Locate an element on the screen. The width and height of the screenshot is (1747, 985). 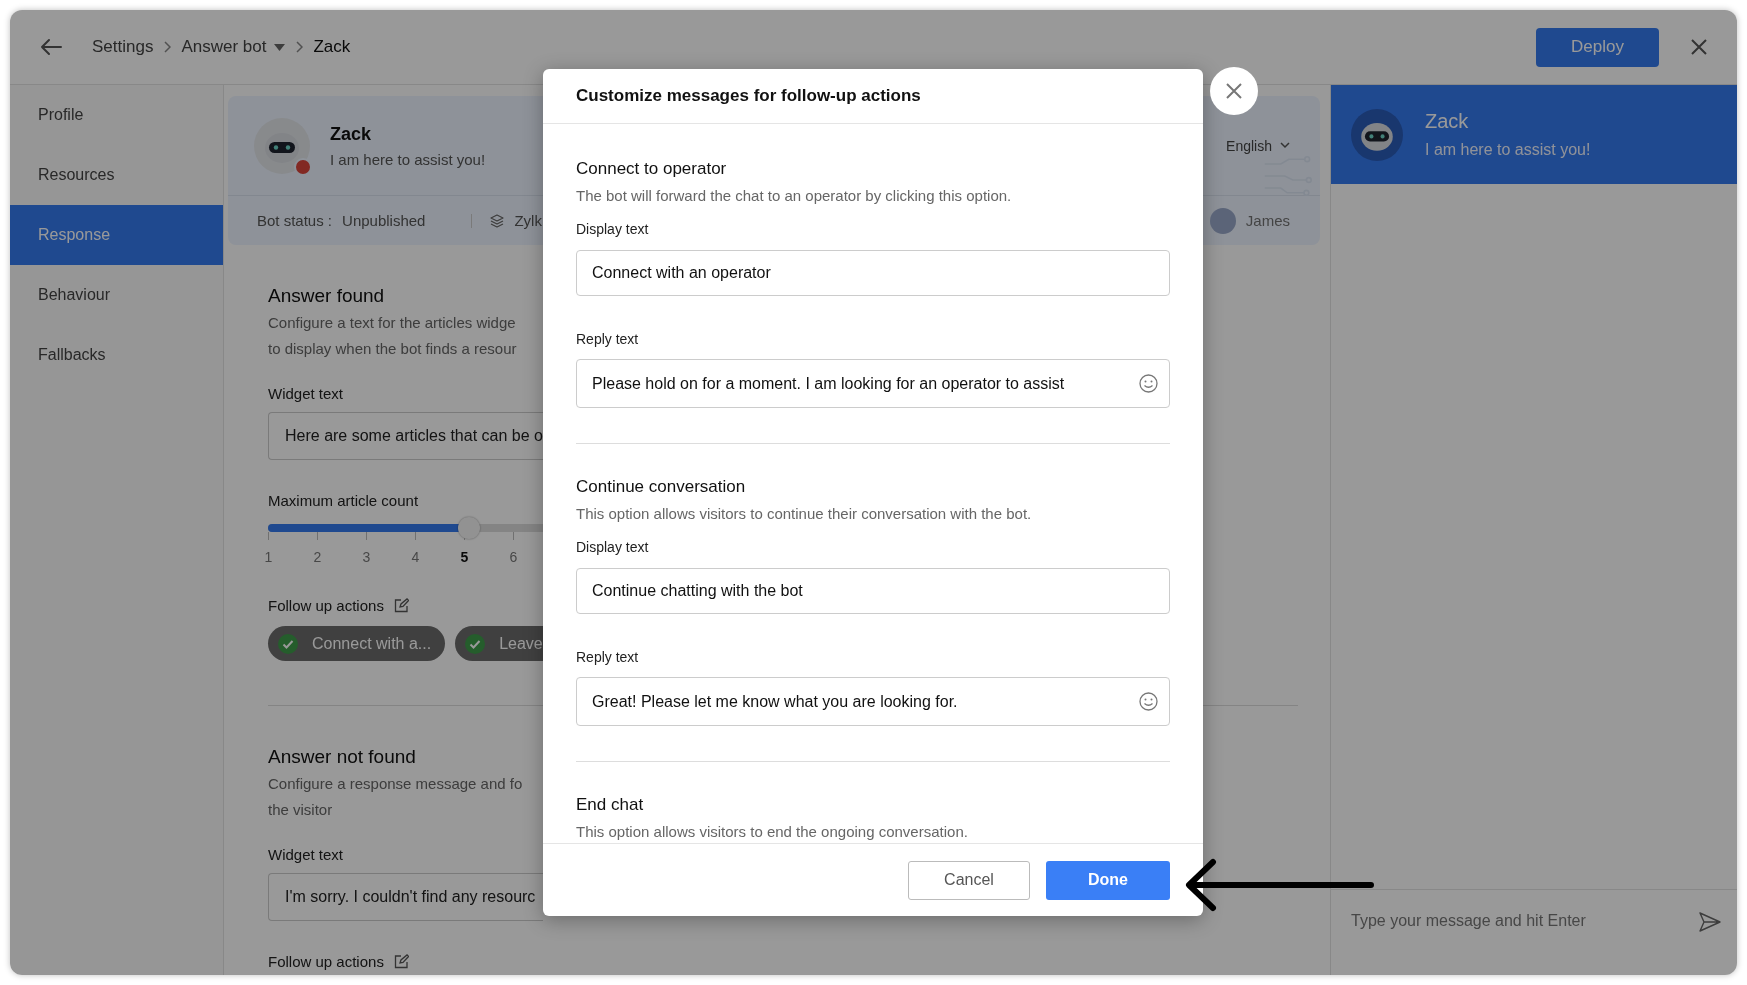
text-field: Connect with an operator is located at coordinates (873, 273).